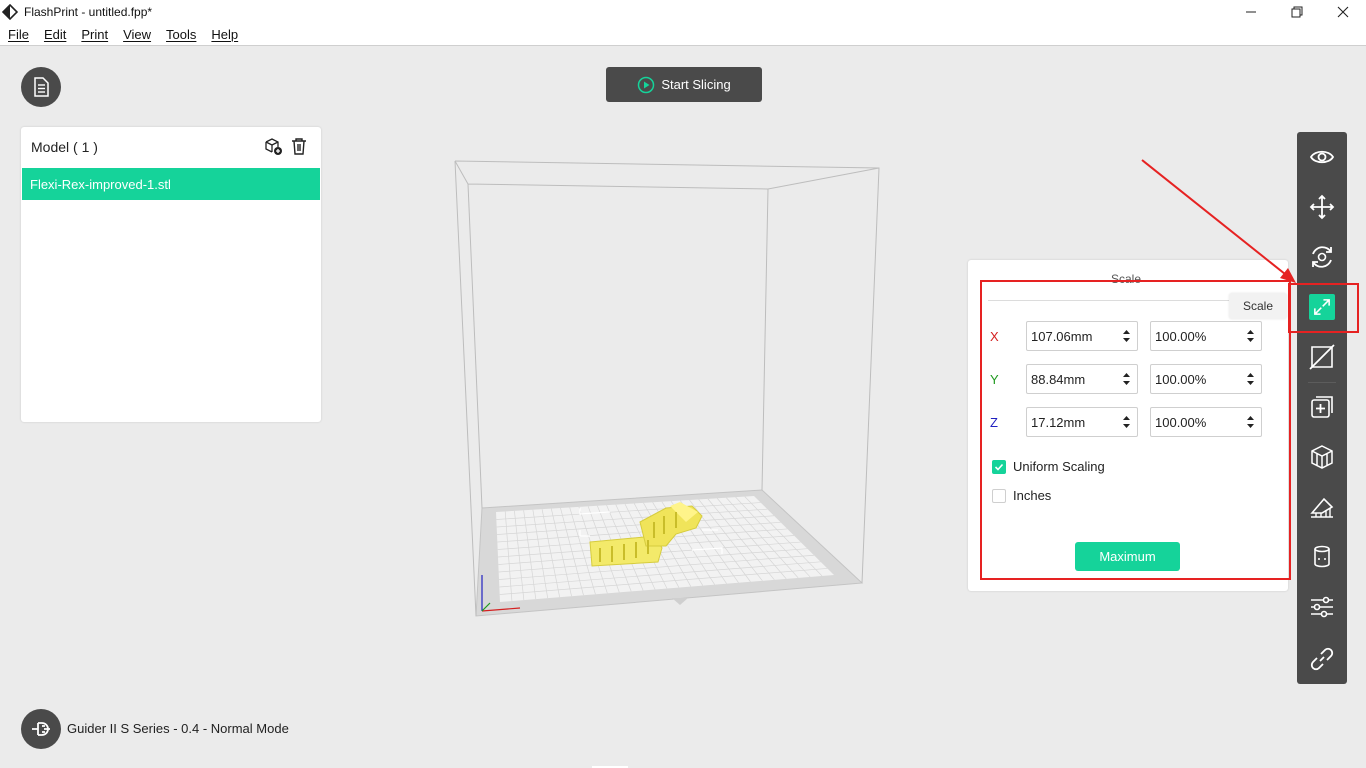 This screenshot has height=768, width=1366. I want to click on link-icon, so click(1322, 659).